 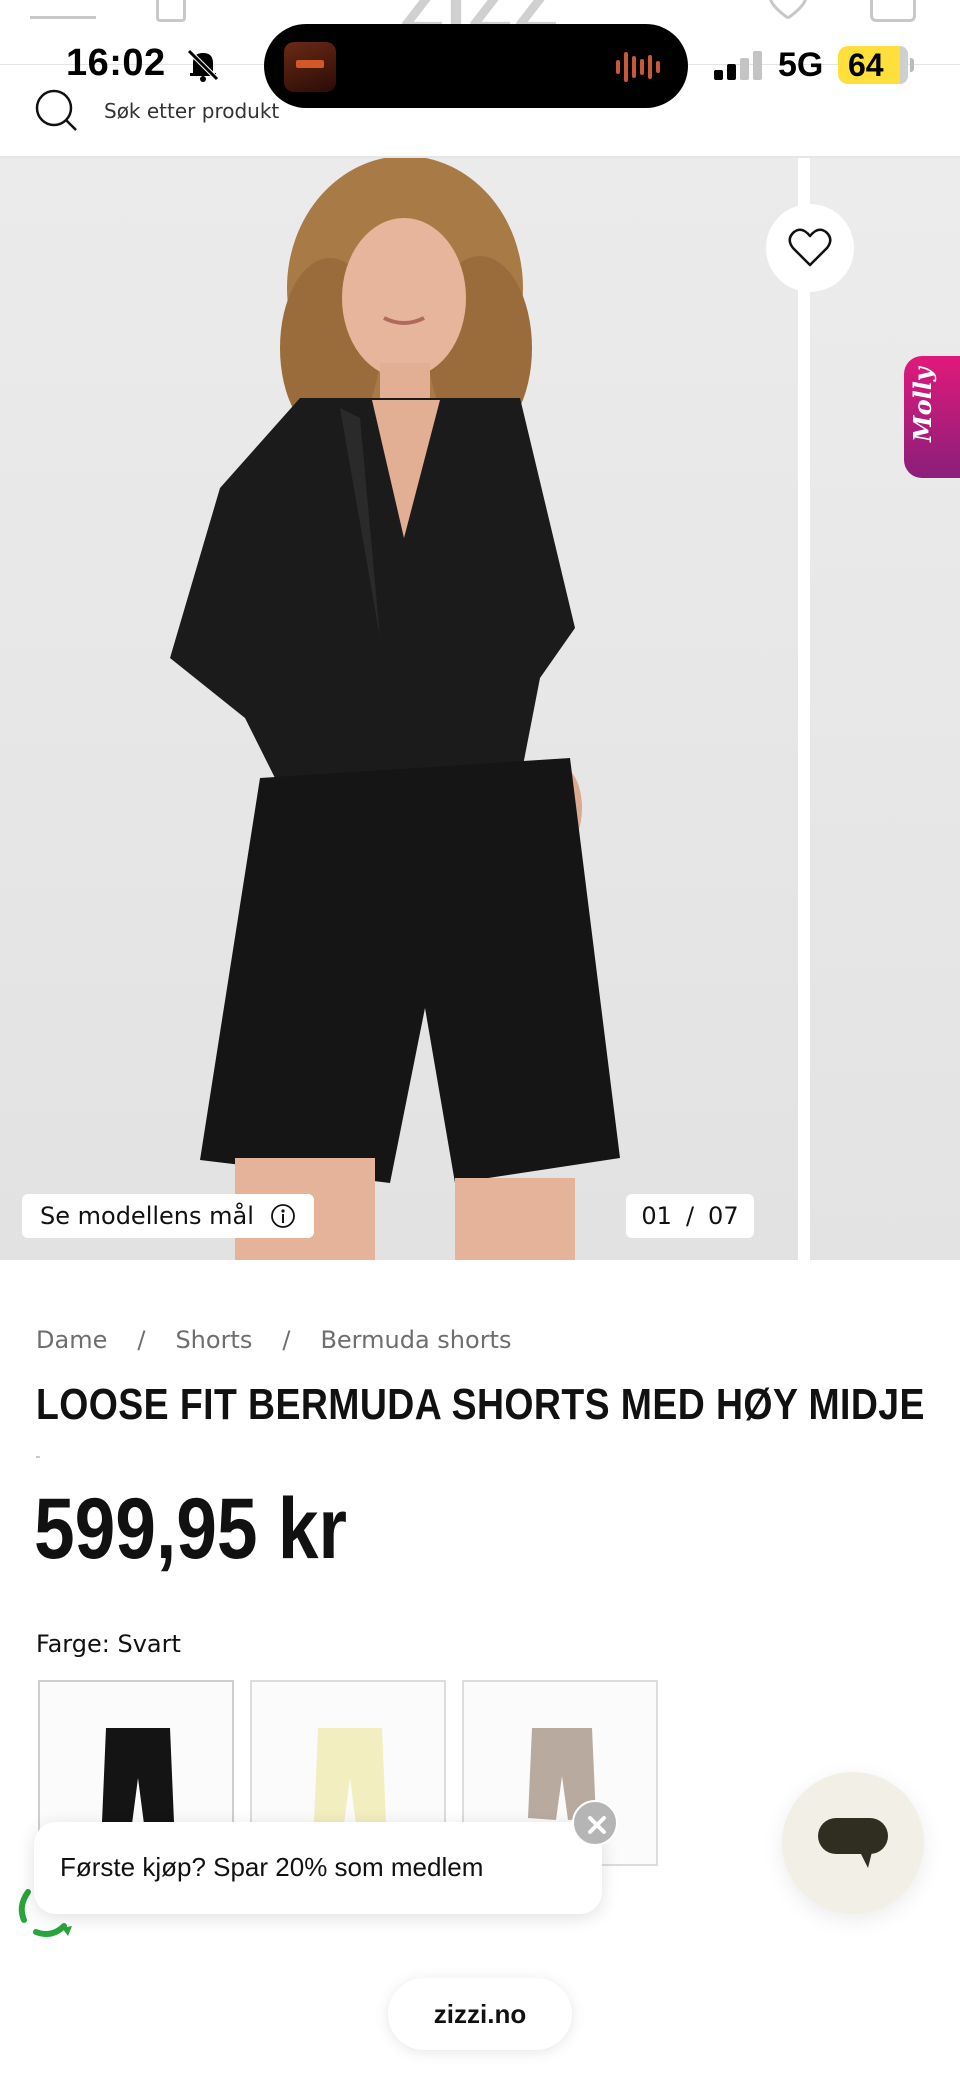 I want to click on membership-promo-toast: Første kjøp? Spar 20% som medlem, so click(x=318, y=1868).